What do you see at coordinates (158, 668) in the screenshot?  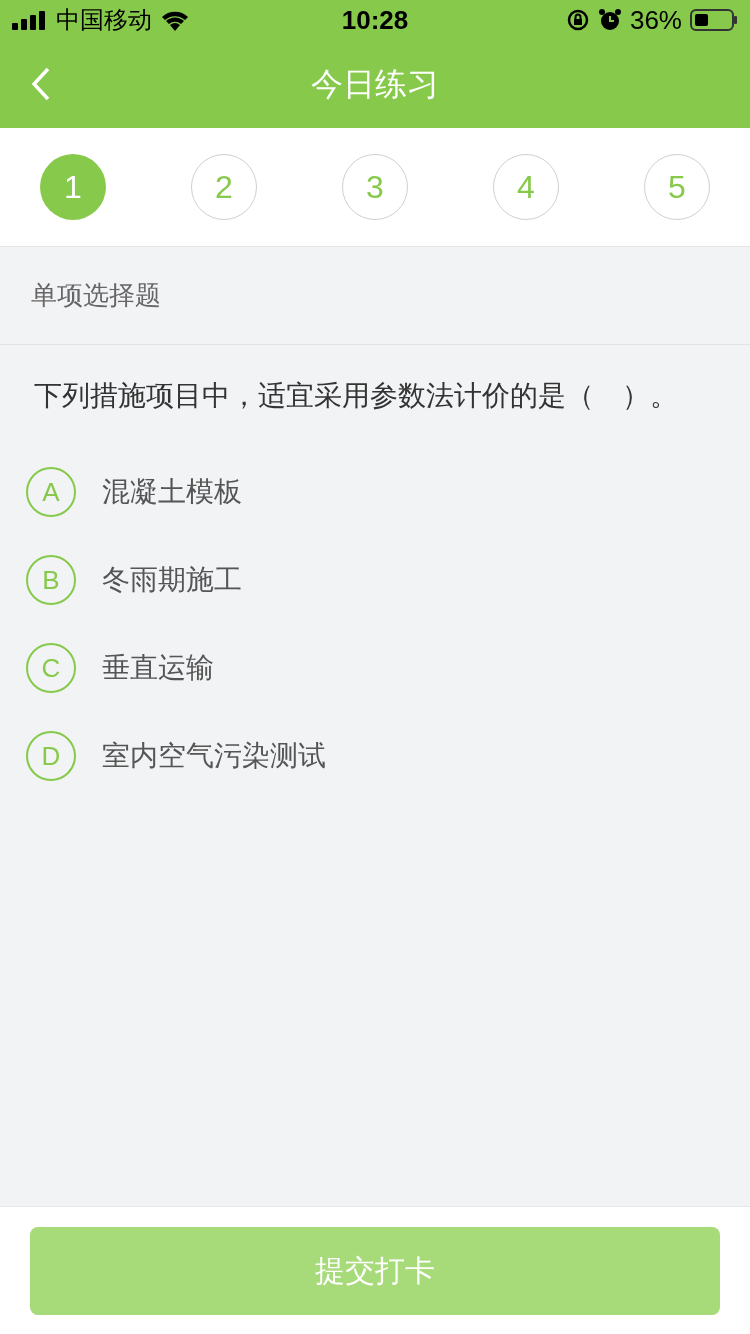 I see `option-text: 垂直运输` at bounding box center [158, 668].